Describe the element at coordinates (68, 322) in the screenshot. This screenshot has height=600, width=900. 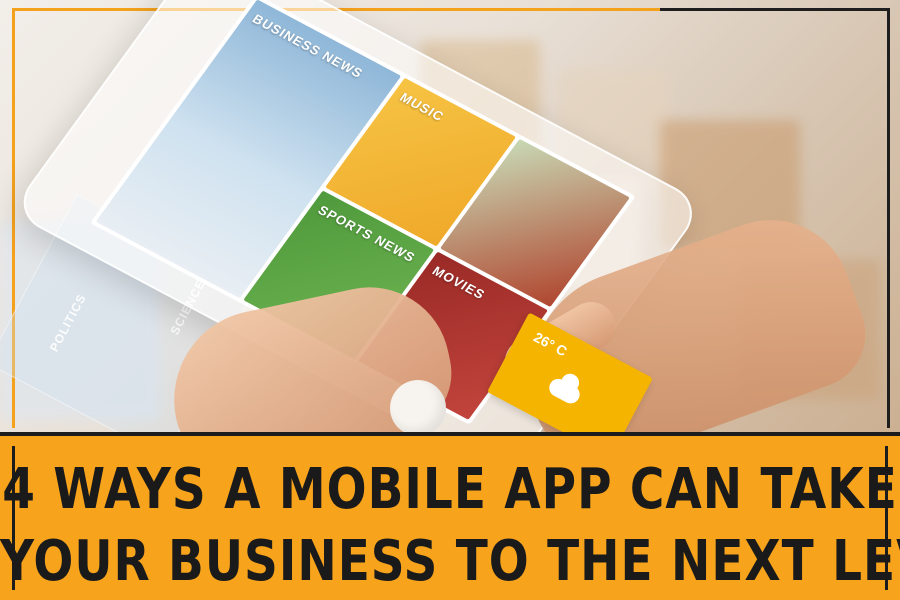
I see `hud-label-politics: POLITICS` at that location.